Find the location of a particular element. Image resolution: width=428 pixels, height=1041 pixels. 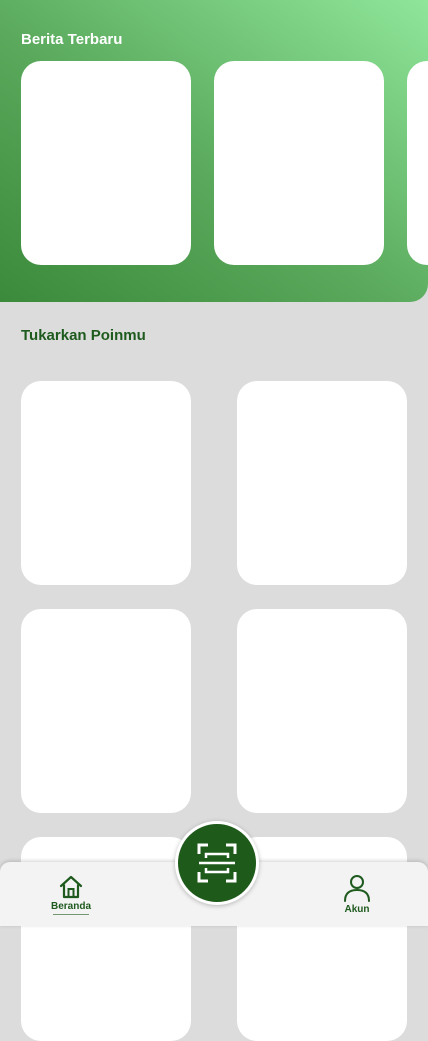

scan-button is located at coordinates (217, 863).